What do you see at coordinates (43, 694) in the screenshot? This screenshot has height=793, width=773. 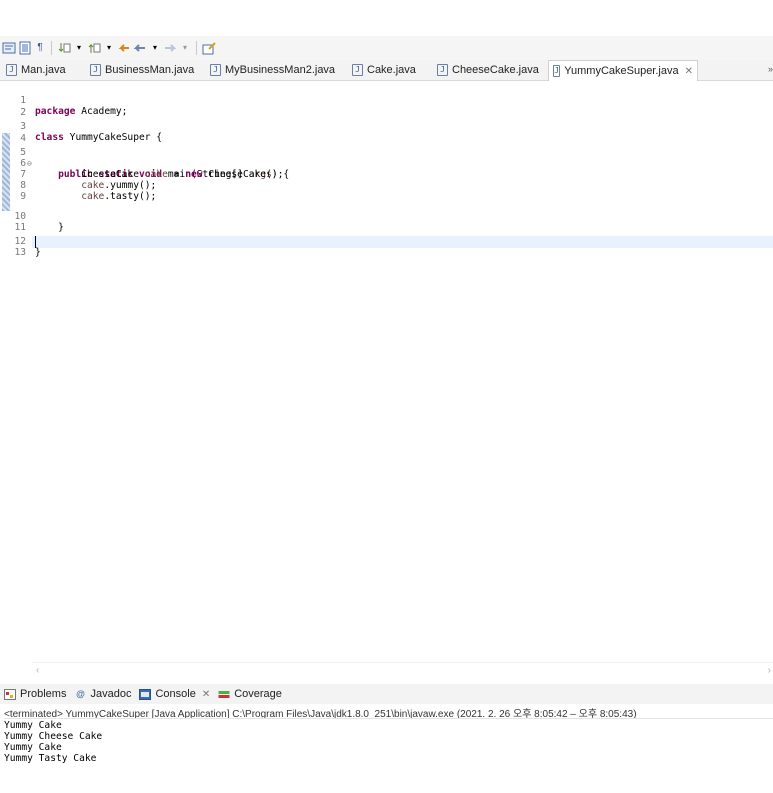 I see `tab-label: Problems` at bounding box center [43, 694].